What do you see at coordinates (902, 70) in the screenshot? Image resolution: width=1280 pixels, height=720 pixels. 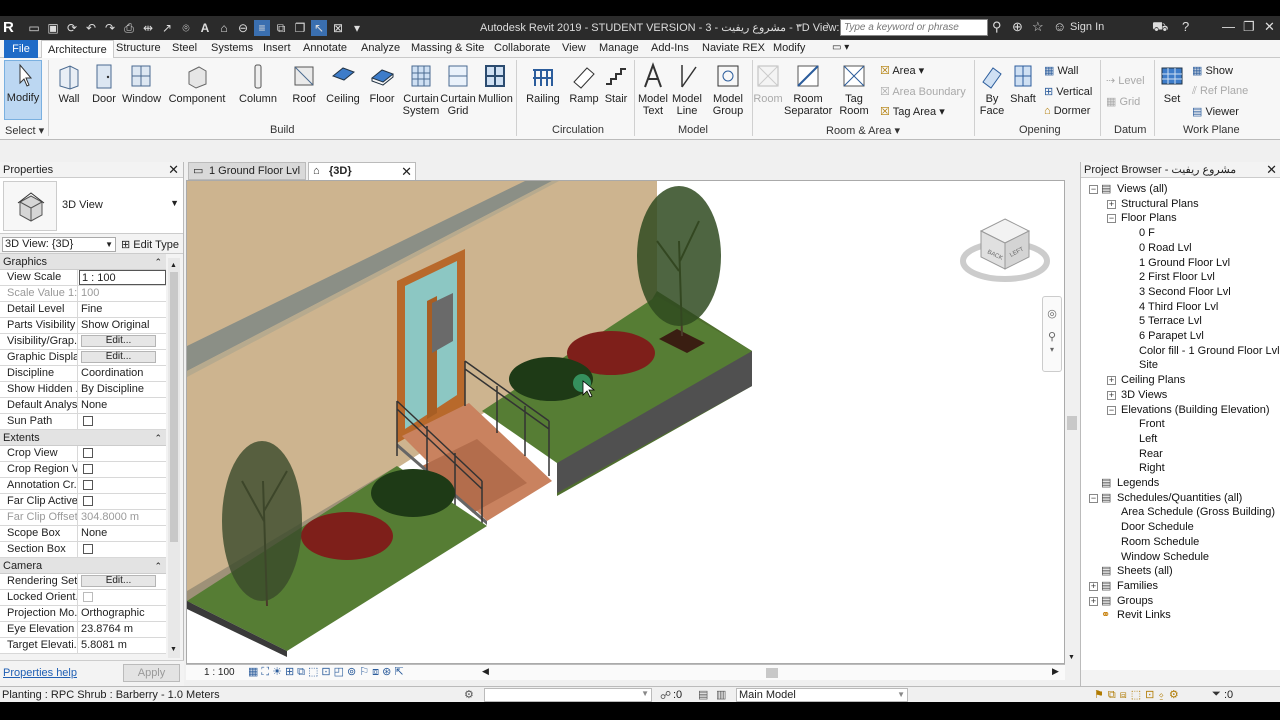 I see `area-button: ☒ Area ▾` at bounding box center [902, 70].